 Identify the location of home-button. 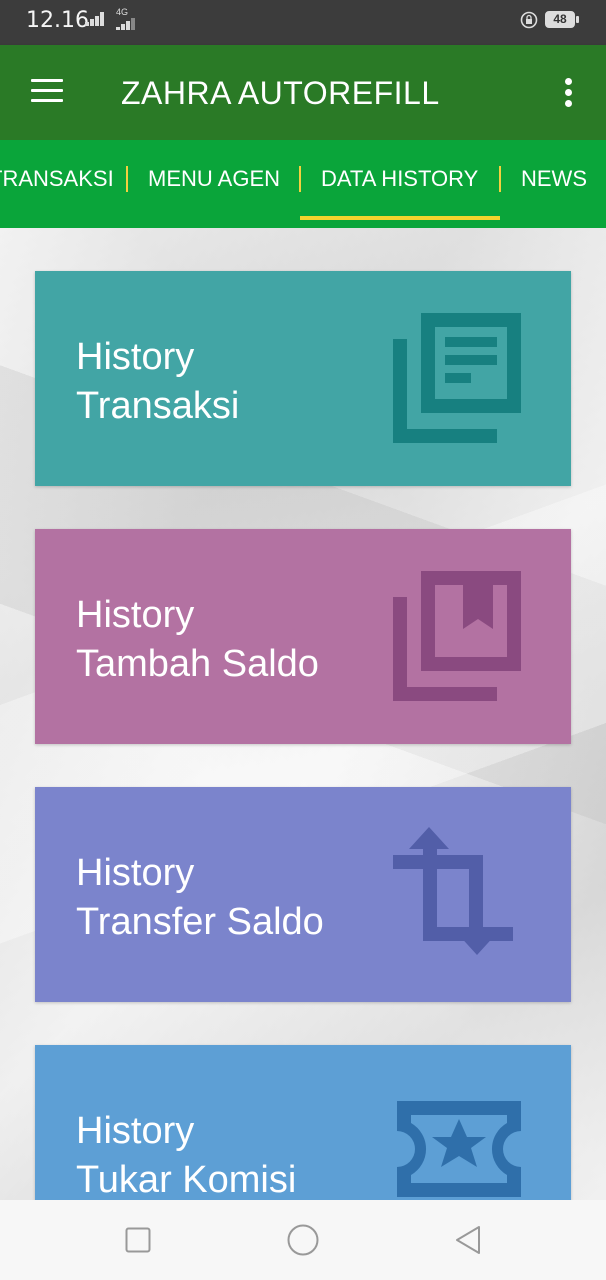
(303, 1240).